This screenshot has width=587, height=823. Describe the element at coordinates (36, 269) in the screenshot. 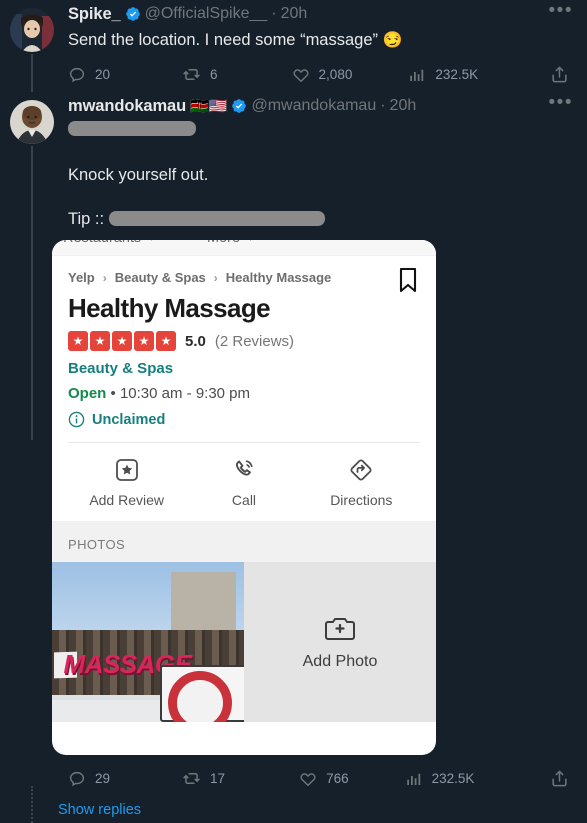

I see `tweet-gutter` at that location.